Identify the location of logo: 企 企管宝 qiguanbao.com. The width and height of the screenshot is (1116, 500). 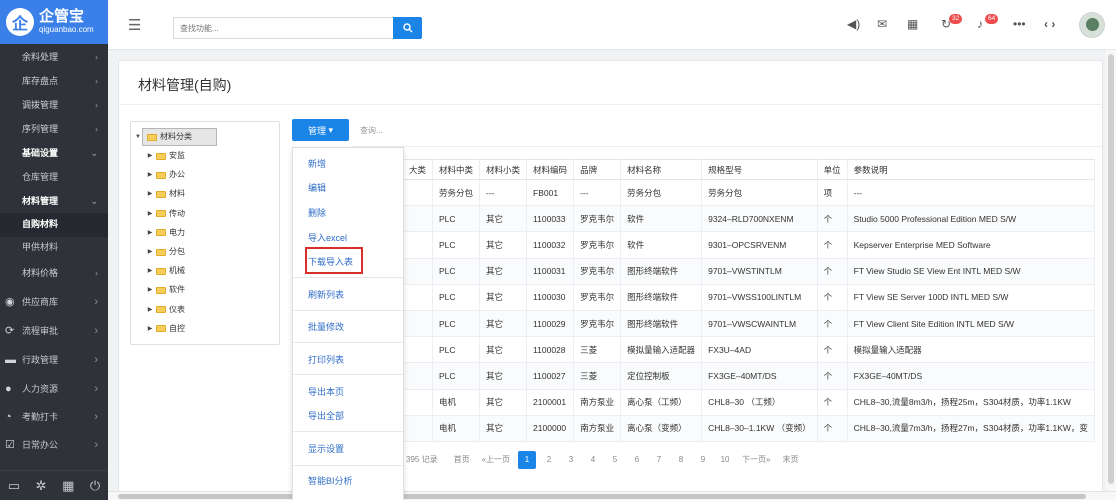
(54, 22).